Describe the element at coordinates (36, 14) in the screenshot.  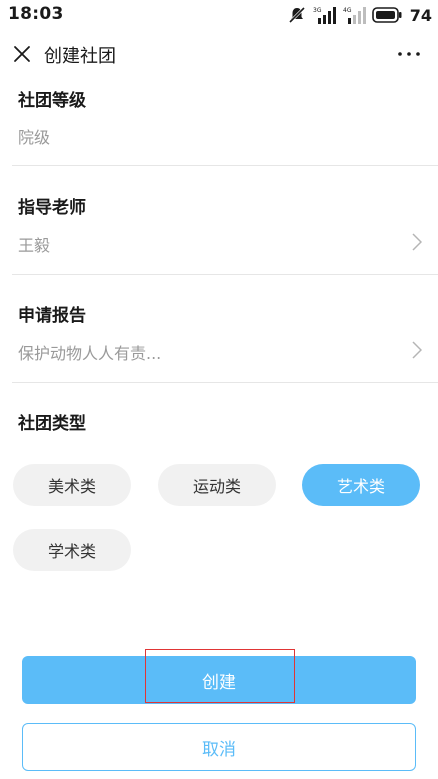
I see `status-time: 18:03` at that location.